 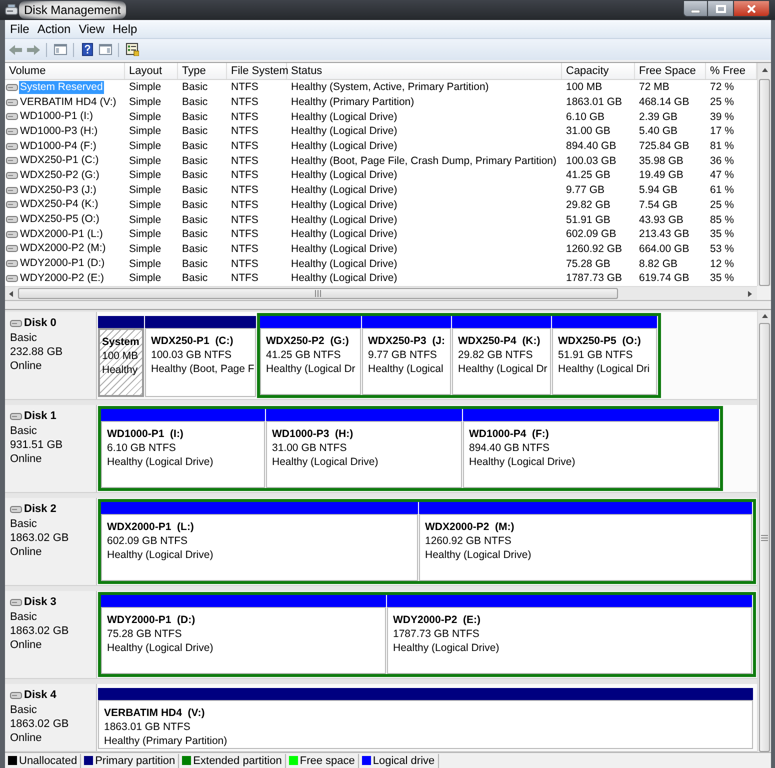 What do you see at coordinates (132, 50) in the screenshot?
I see `toolbar-button` at bounding box center [132, 50].